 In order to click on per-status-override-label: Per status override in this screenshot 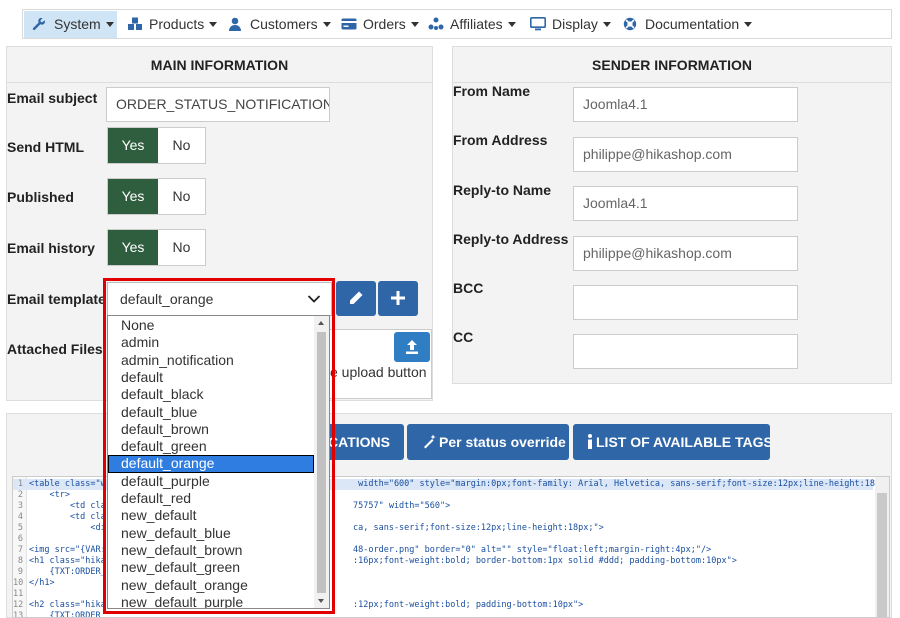, I will do `click(502, 442)`.